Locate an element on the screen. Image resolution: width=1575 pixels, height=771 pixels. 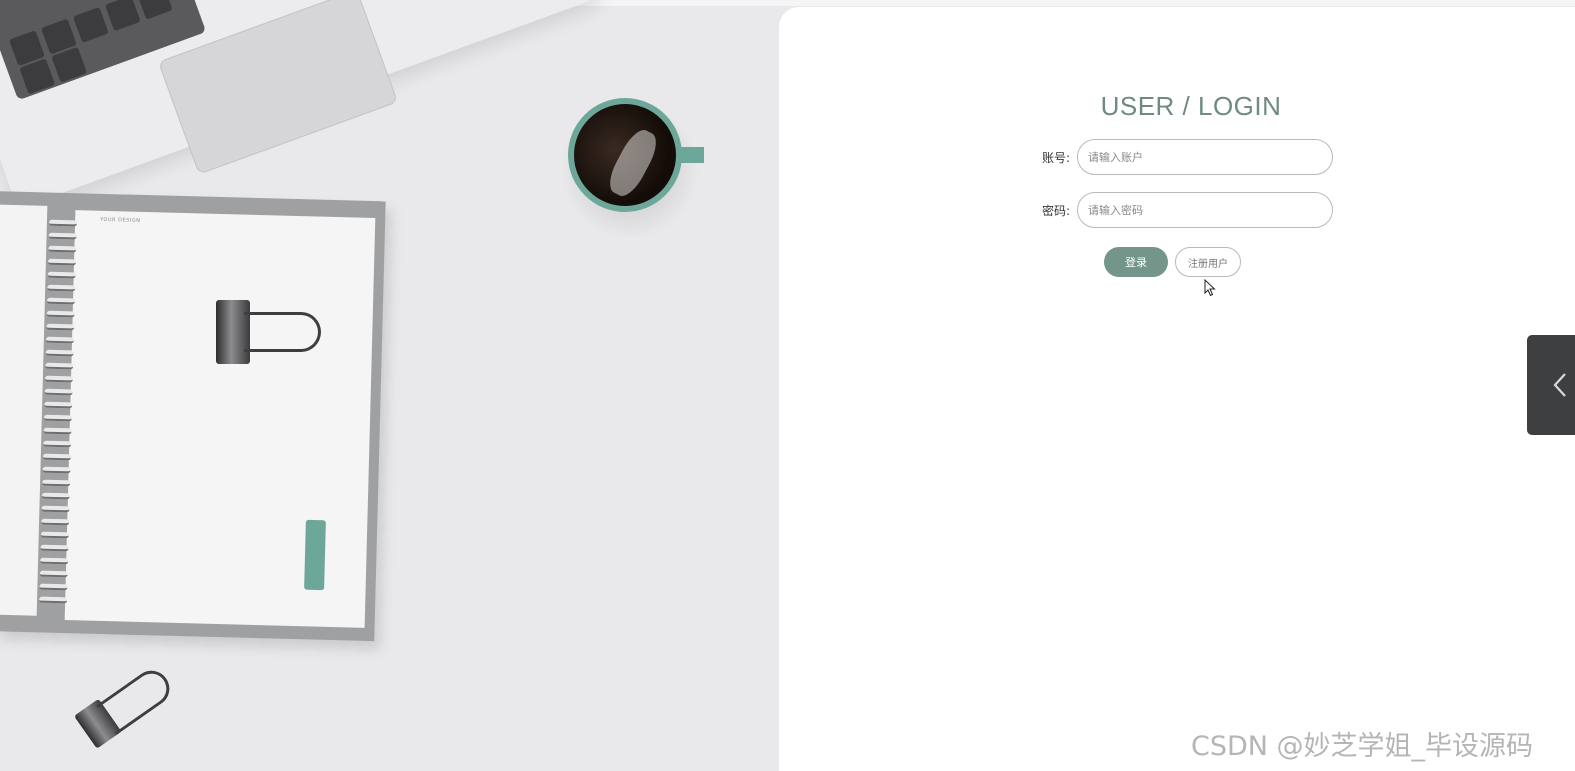
watermark: CSDN @妙芝学姐_毕设源码 is located at coordinates (1362, 746).